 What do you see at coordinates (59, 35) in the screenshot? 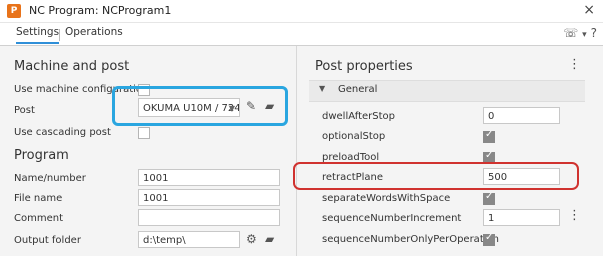
I see `tab-divider` at bounding box center [59, 35].